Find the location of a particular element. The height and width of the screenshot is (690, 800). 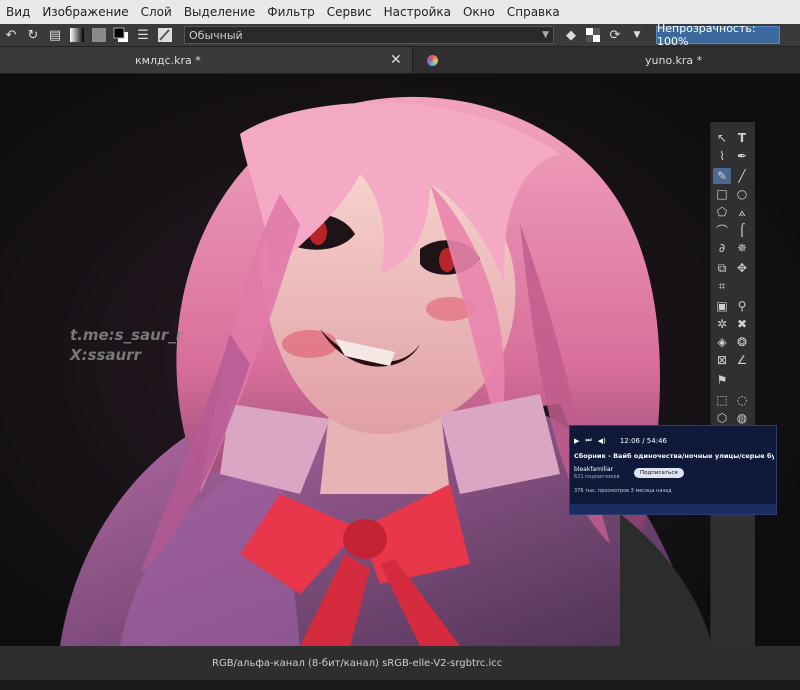

alpha-lock-icon is located at coordinates (593, 35).